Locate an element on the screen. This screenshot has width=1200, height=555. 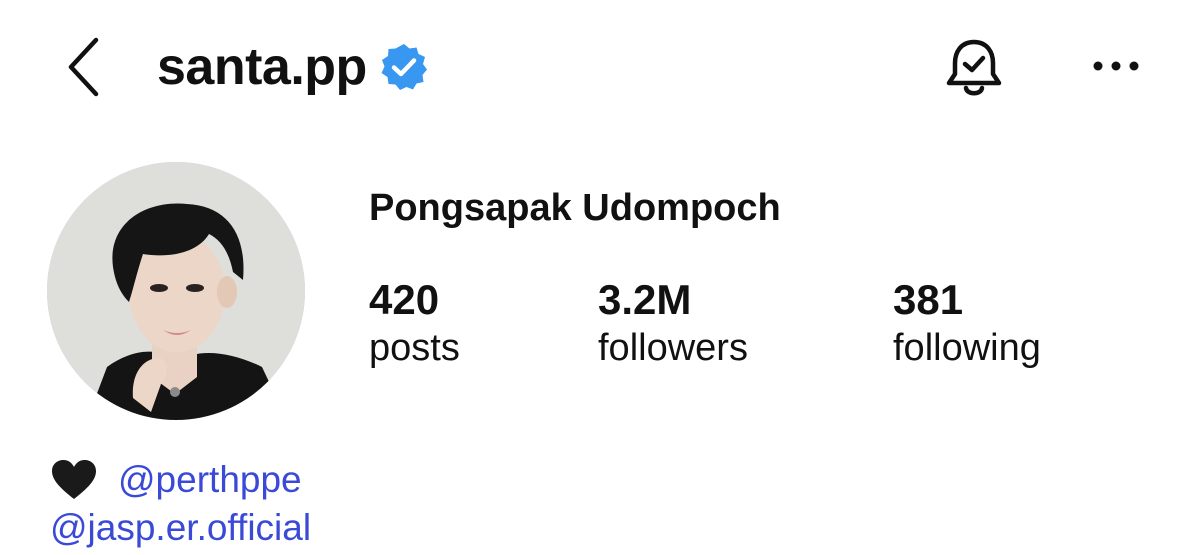
mention-link: @perthppe is located at coordinates (210, 480).